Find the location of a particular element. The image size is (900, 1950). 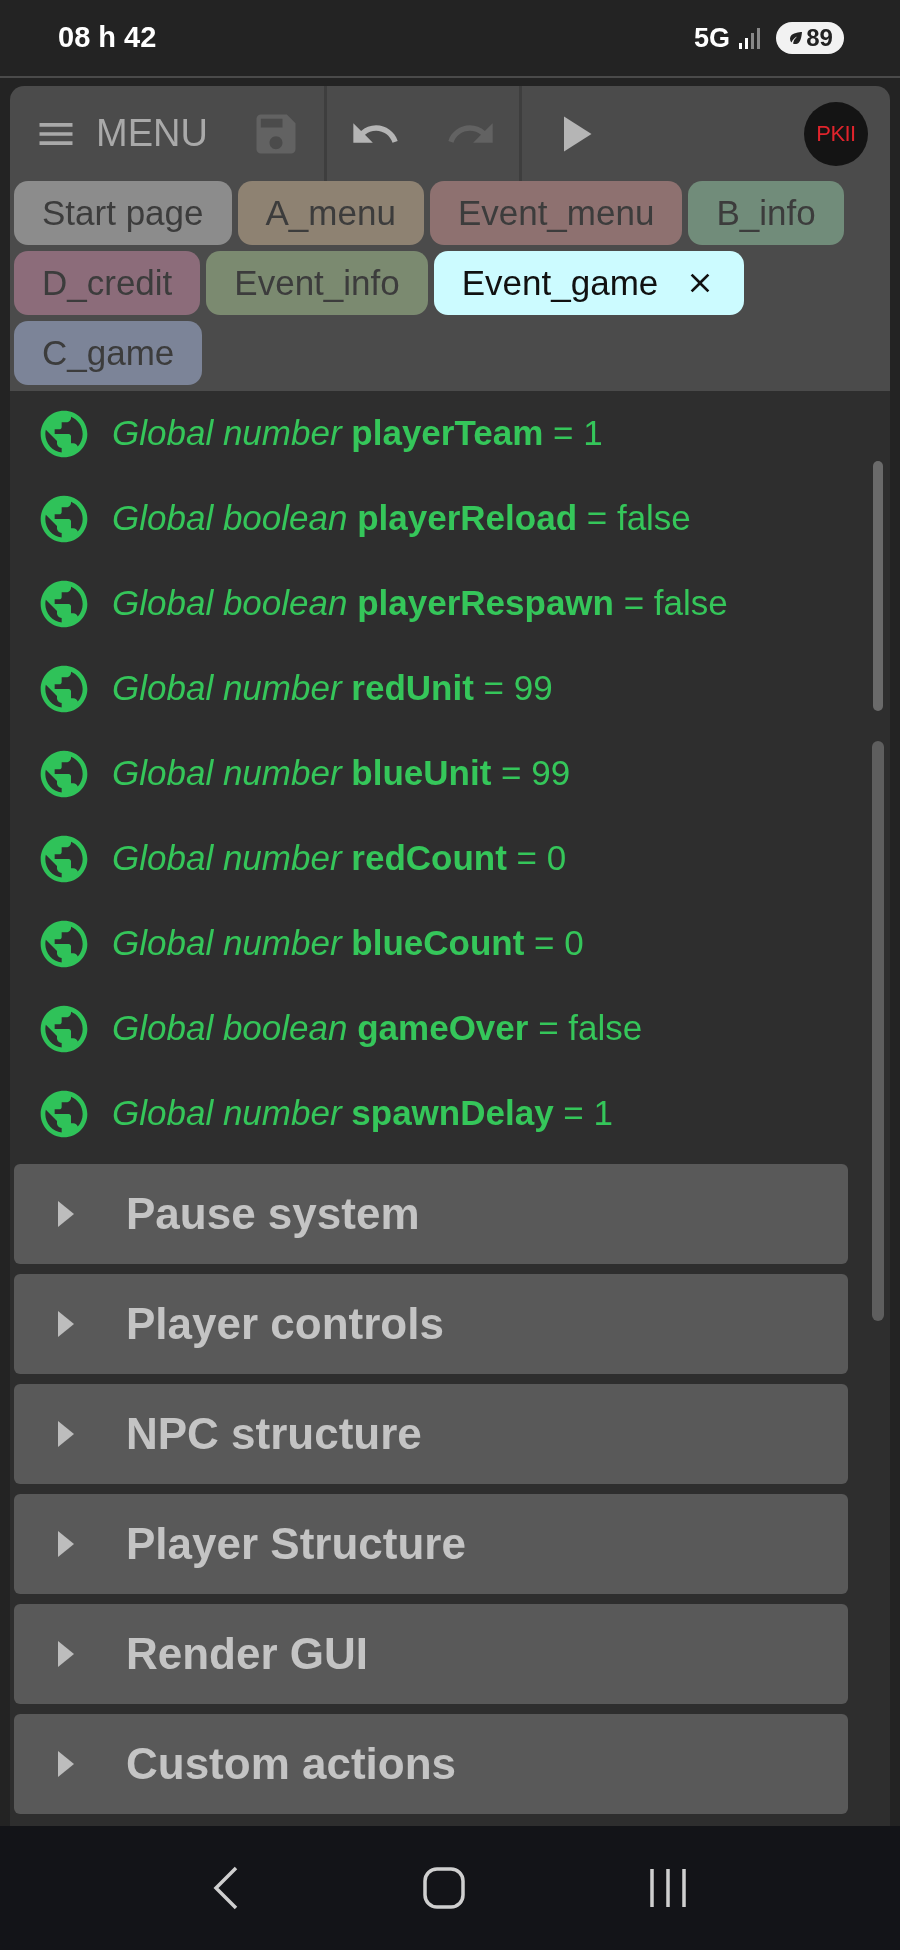

app-logo: PKII is located at coordinates (836, 133).